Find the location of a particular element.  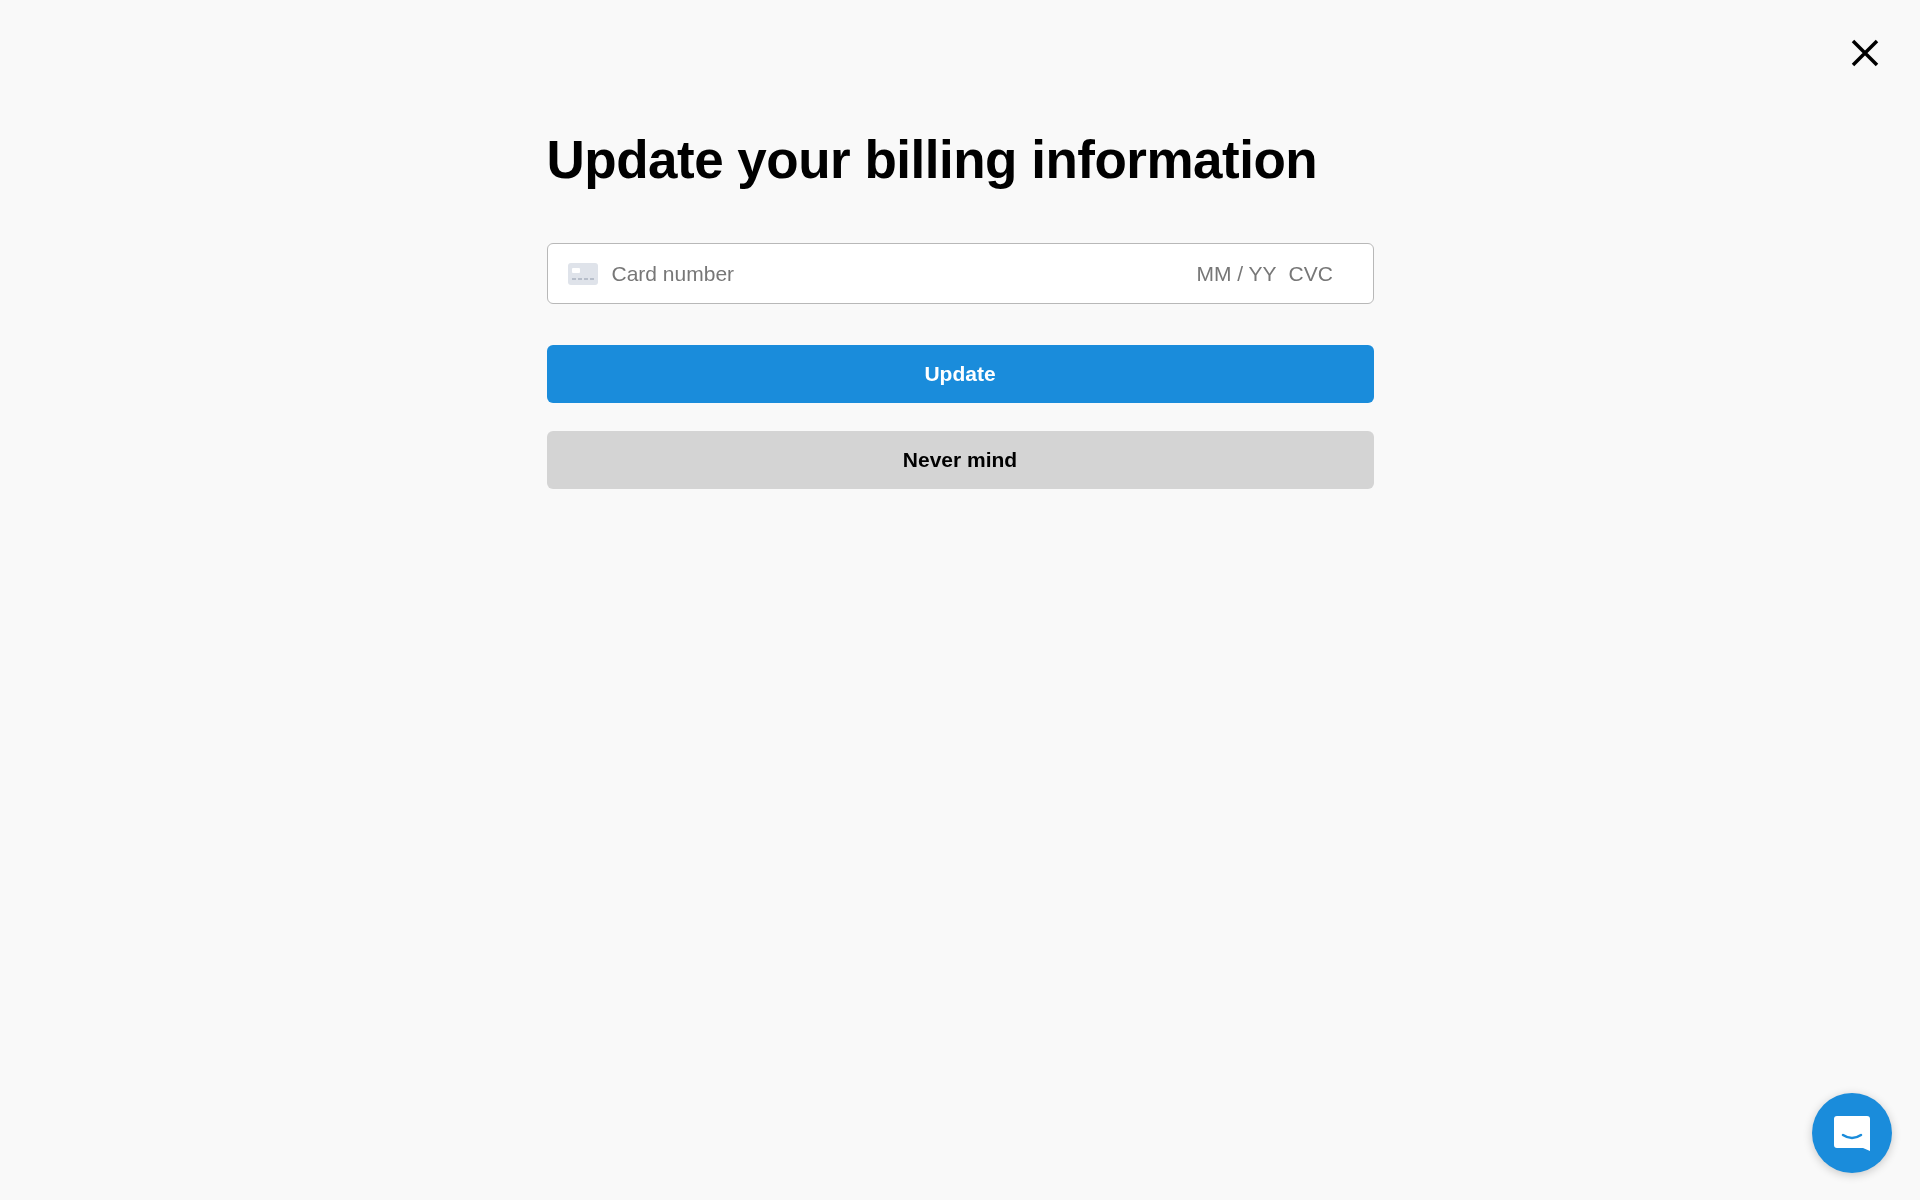

chat-icon is located at coordinates (1852, 1133).